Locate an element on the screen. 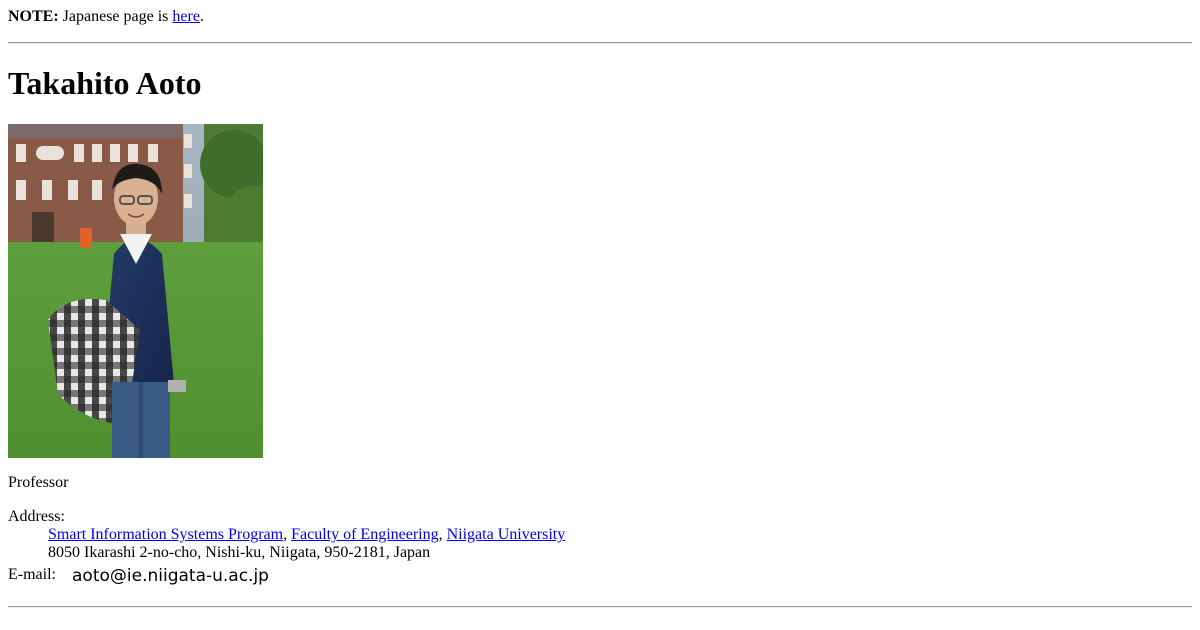 This screenshot has width=1200, height=630. faculty-link: Faculty of Engineering is located at coordinates (365, 534).